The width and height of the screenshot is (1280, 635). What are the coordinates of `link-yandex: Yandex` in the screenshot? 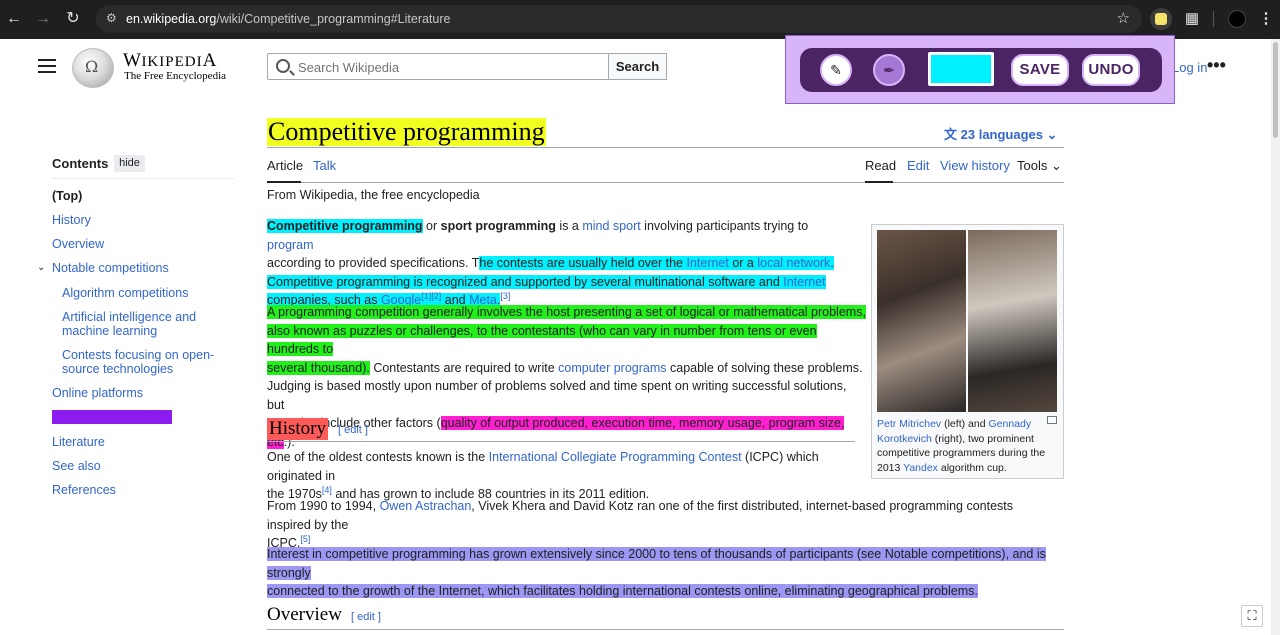 It's located at (920, 468).